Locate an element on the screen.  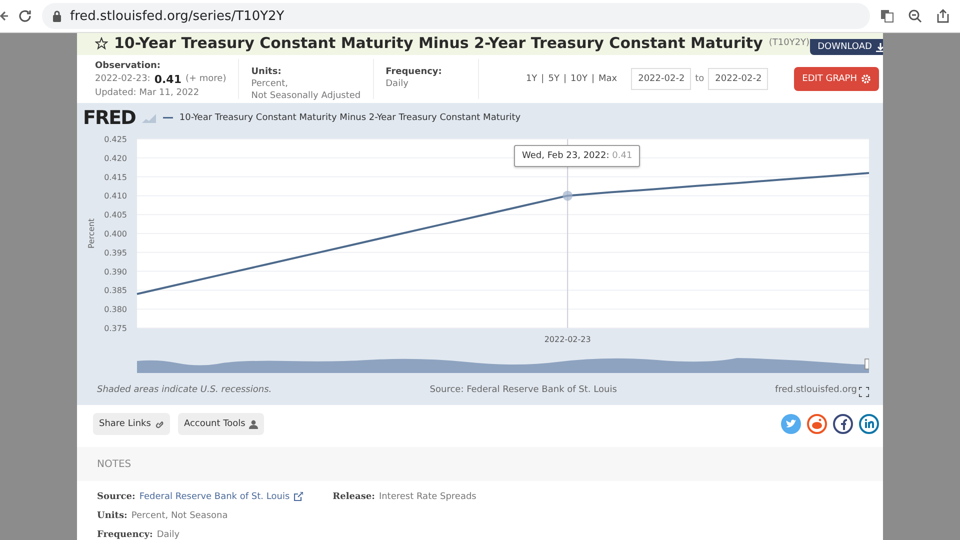
series-title: 10-Year Treasury Constant Maturity Minus 2-Year Treasury Constant Maturity is located at coordinates (438, 43).